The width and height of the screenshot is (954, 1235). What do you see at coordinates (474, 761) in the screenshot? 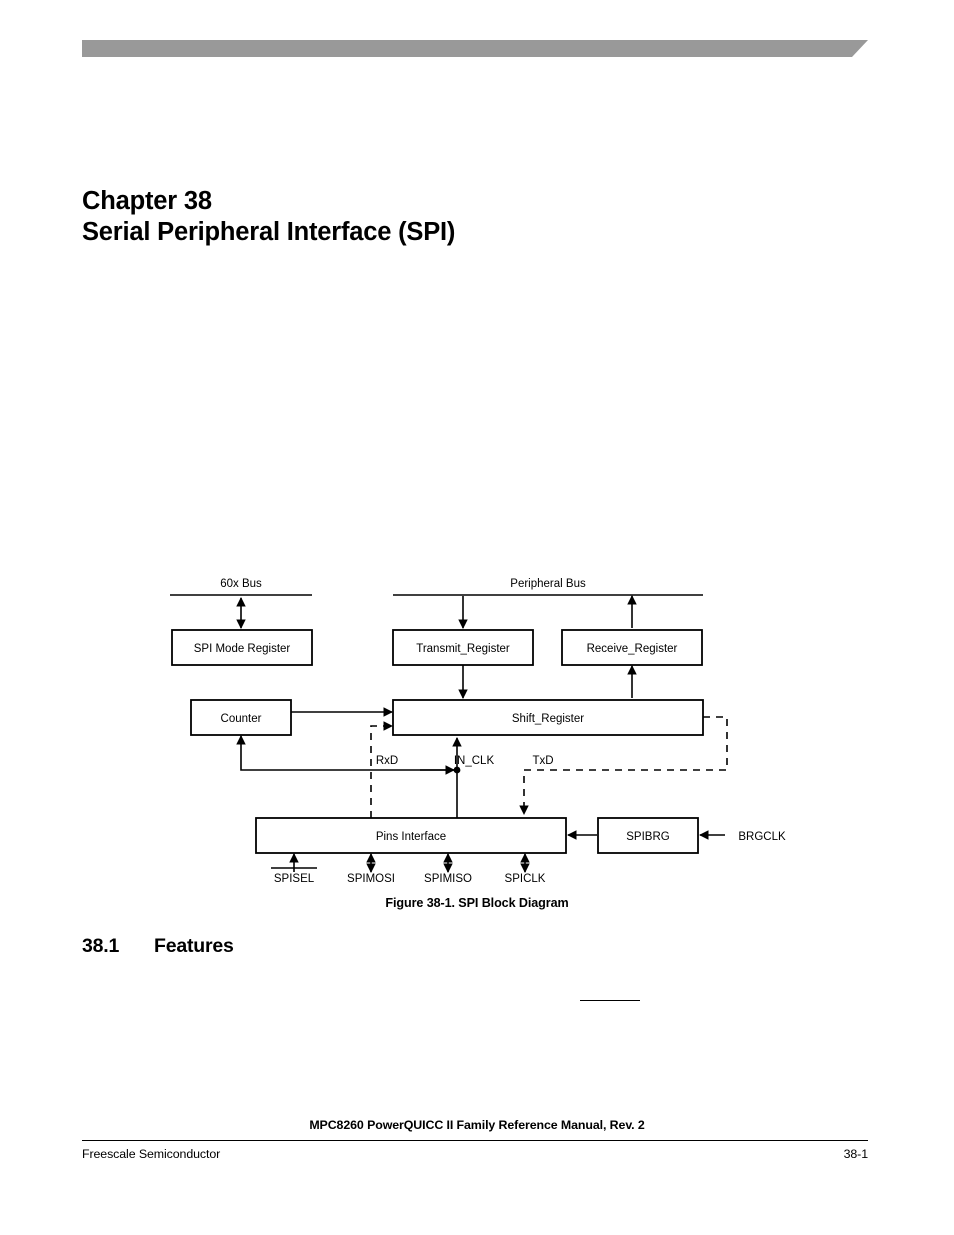
I see `signal-in-clk-label: IN_CLK` at bounding box center [474, 761].